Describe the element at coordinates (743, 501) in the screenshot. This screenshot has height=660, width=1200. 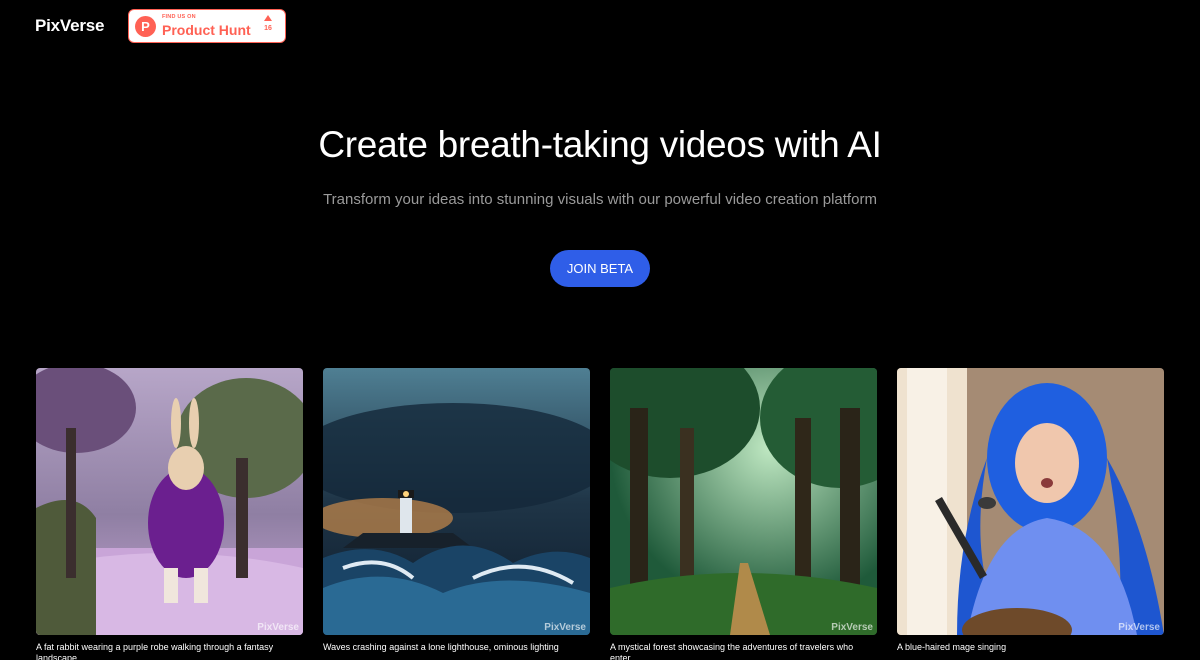
I see `video-thumbnail-forest: PixVerse` at that location.